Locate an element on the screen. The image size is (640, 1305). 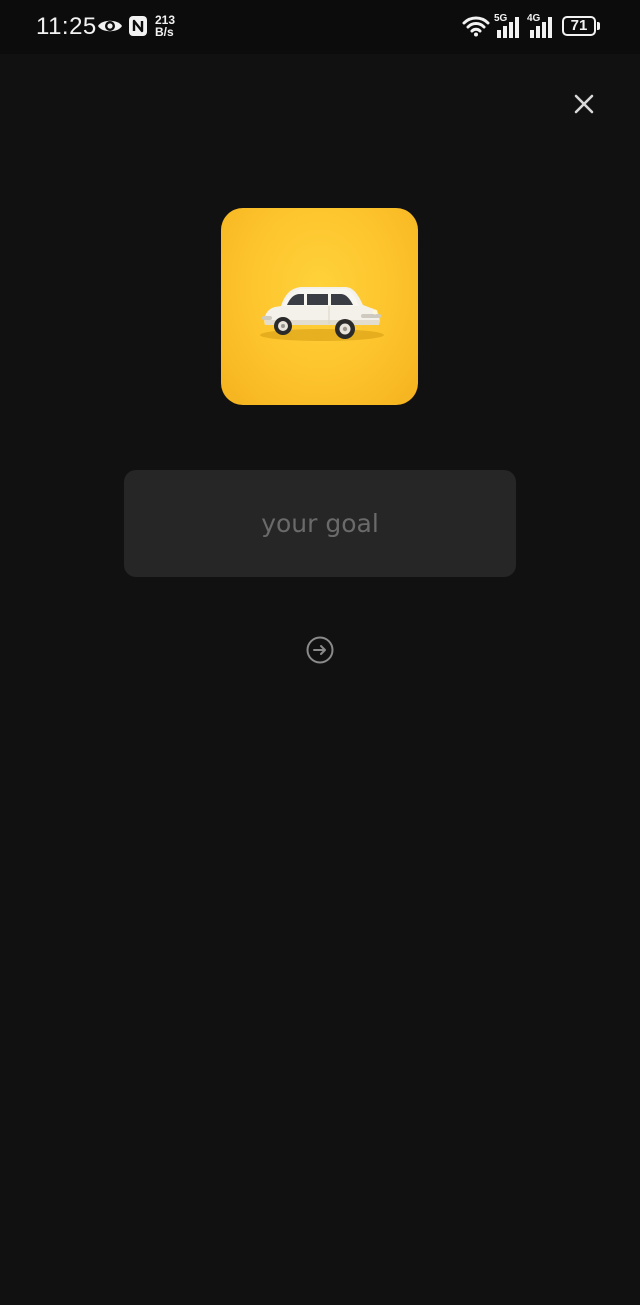
close-icon is located at coordinates (584, 104).